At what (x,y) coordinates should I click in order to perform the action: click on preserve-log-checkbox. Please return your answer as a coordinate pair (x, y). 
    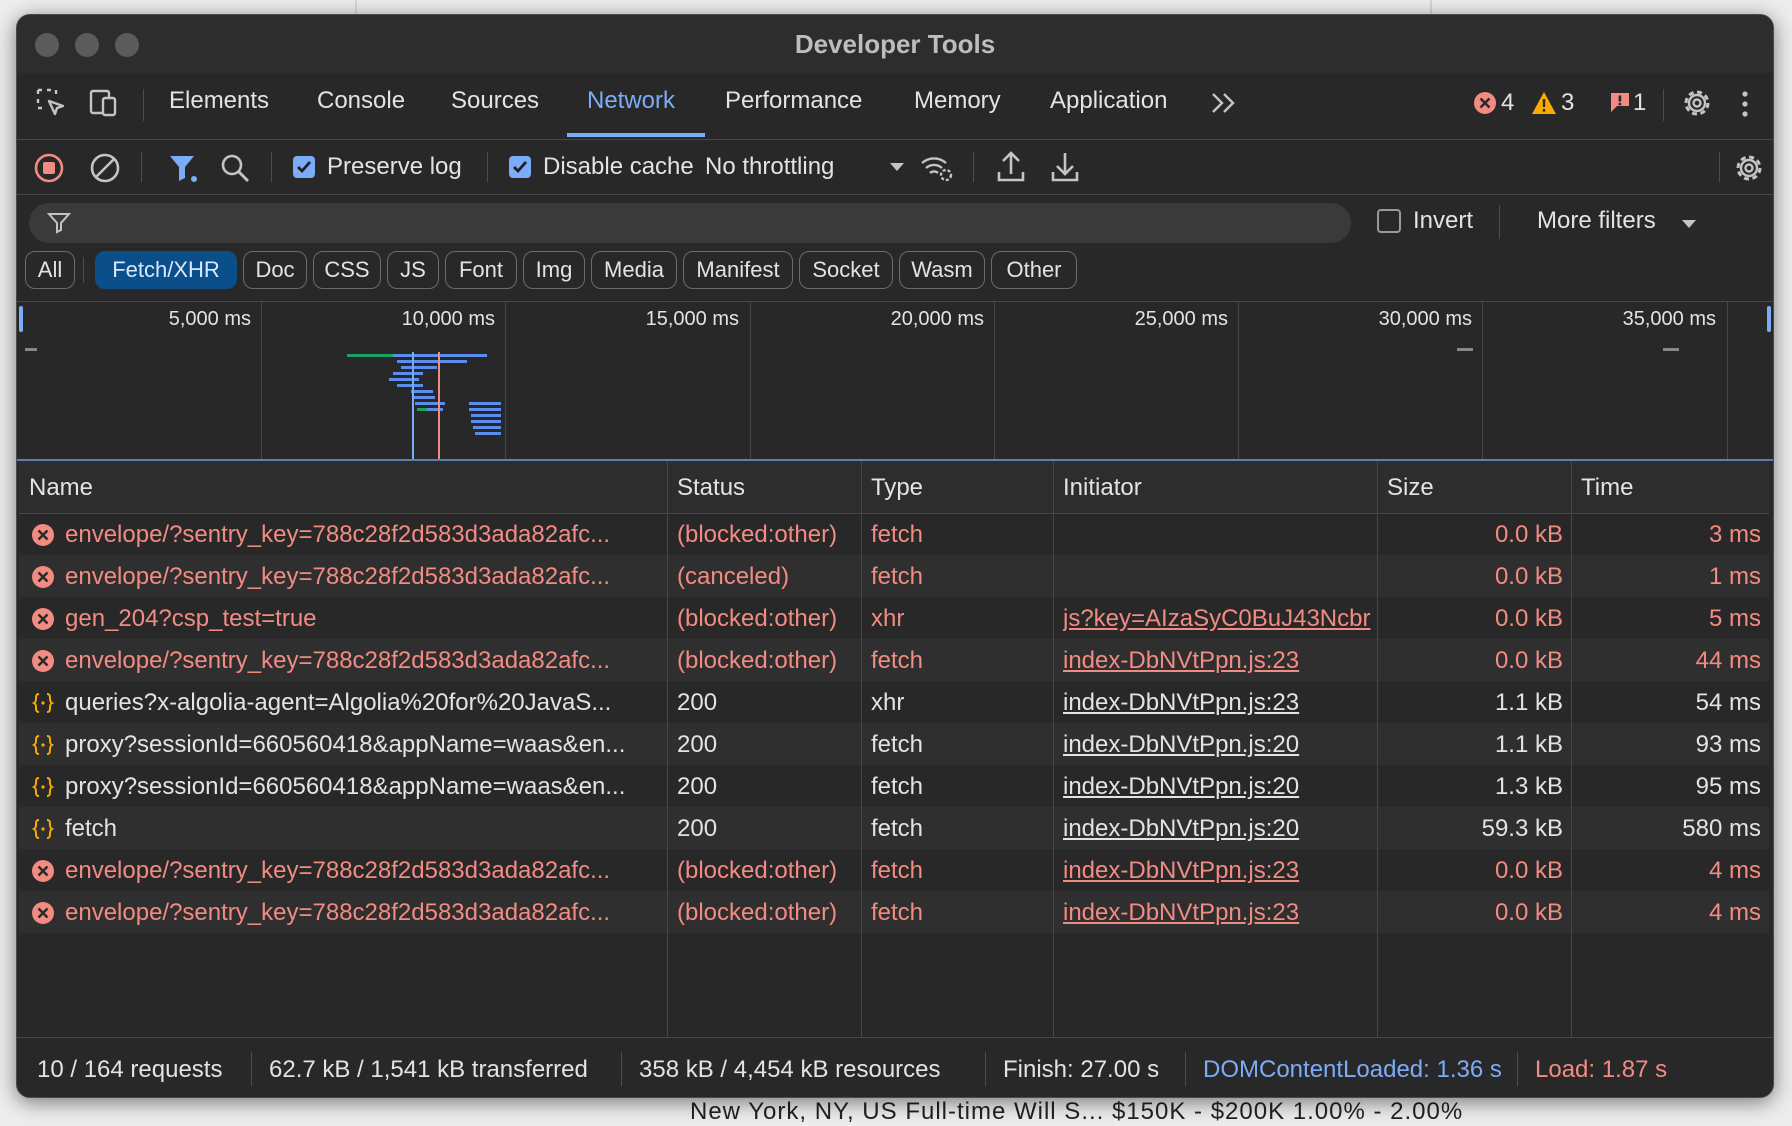
    Looking at the image, I should click on (304, 167).